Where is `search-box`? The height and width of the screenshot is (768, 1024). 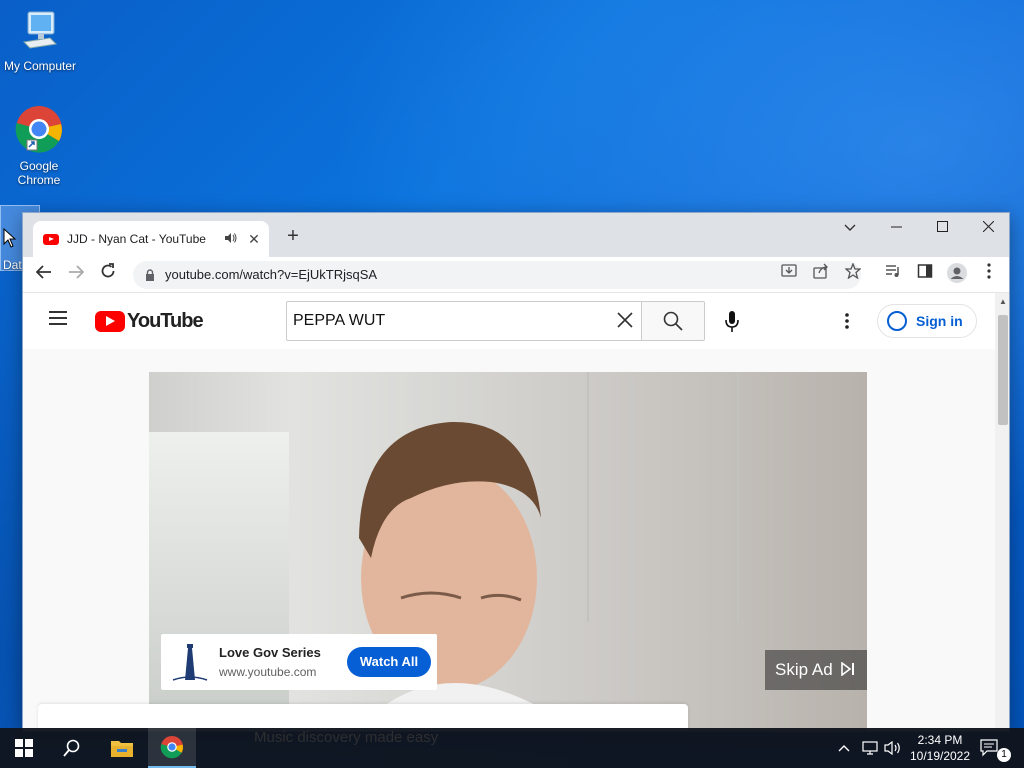
search-box is located at coordinates (464, 321).